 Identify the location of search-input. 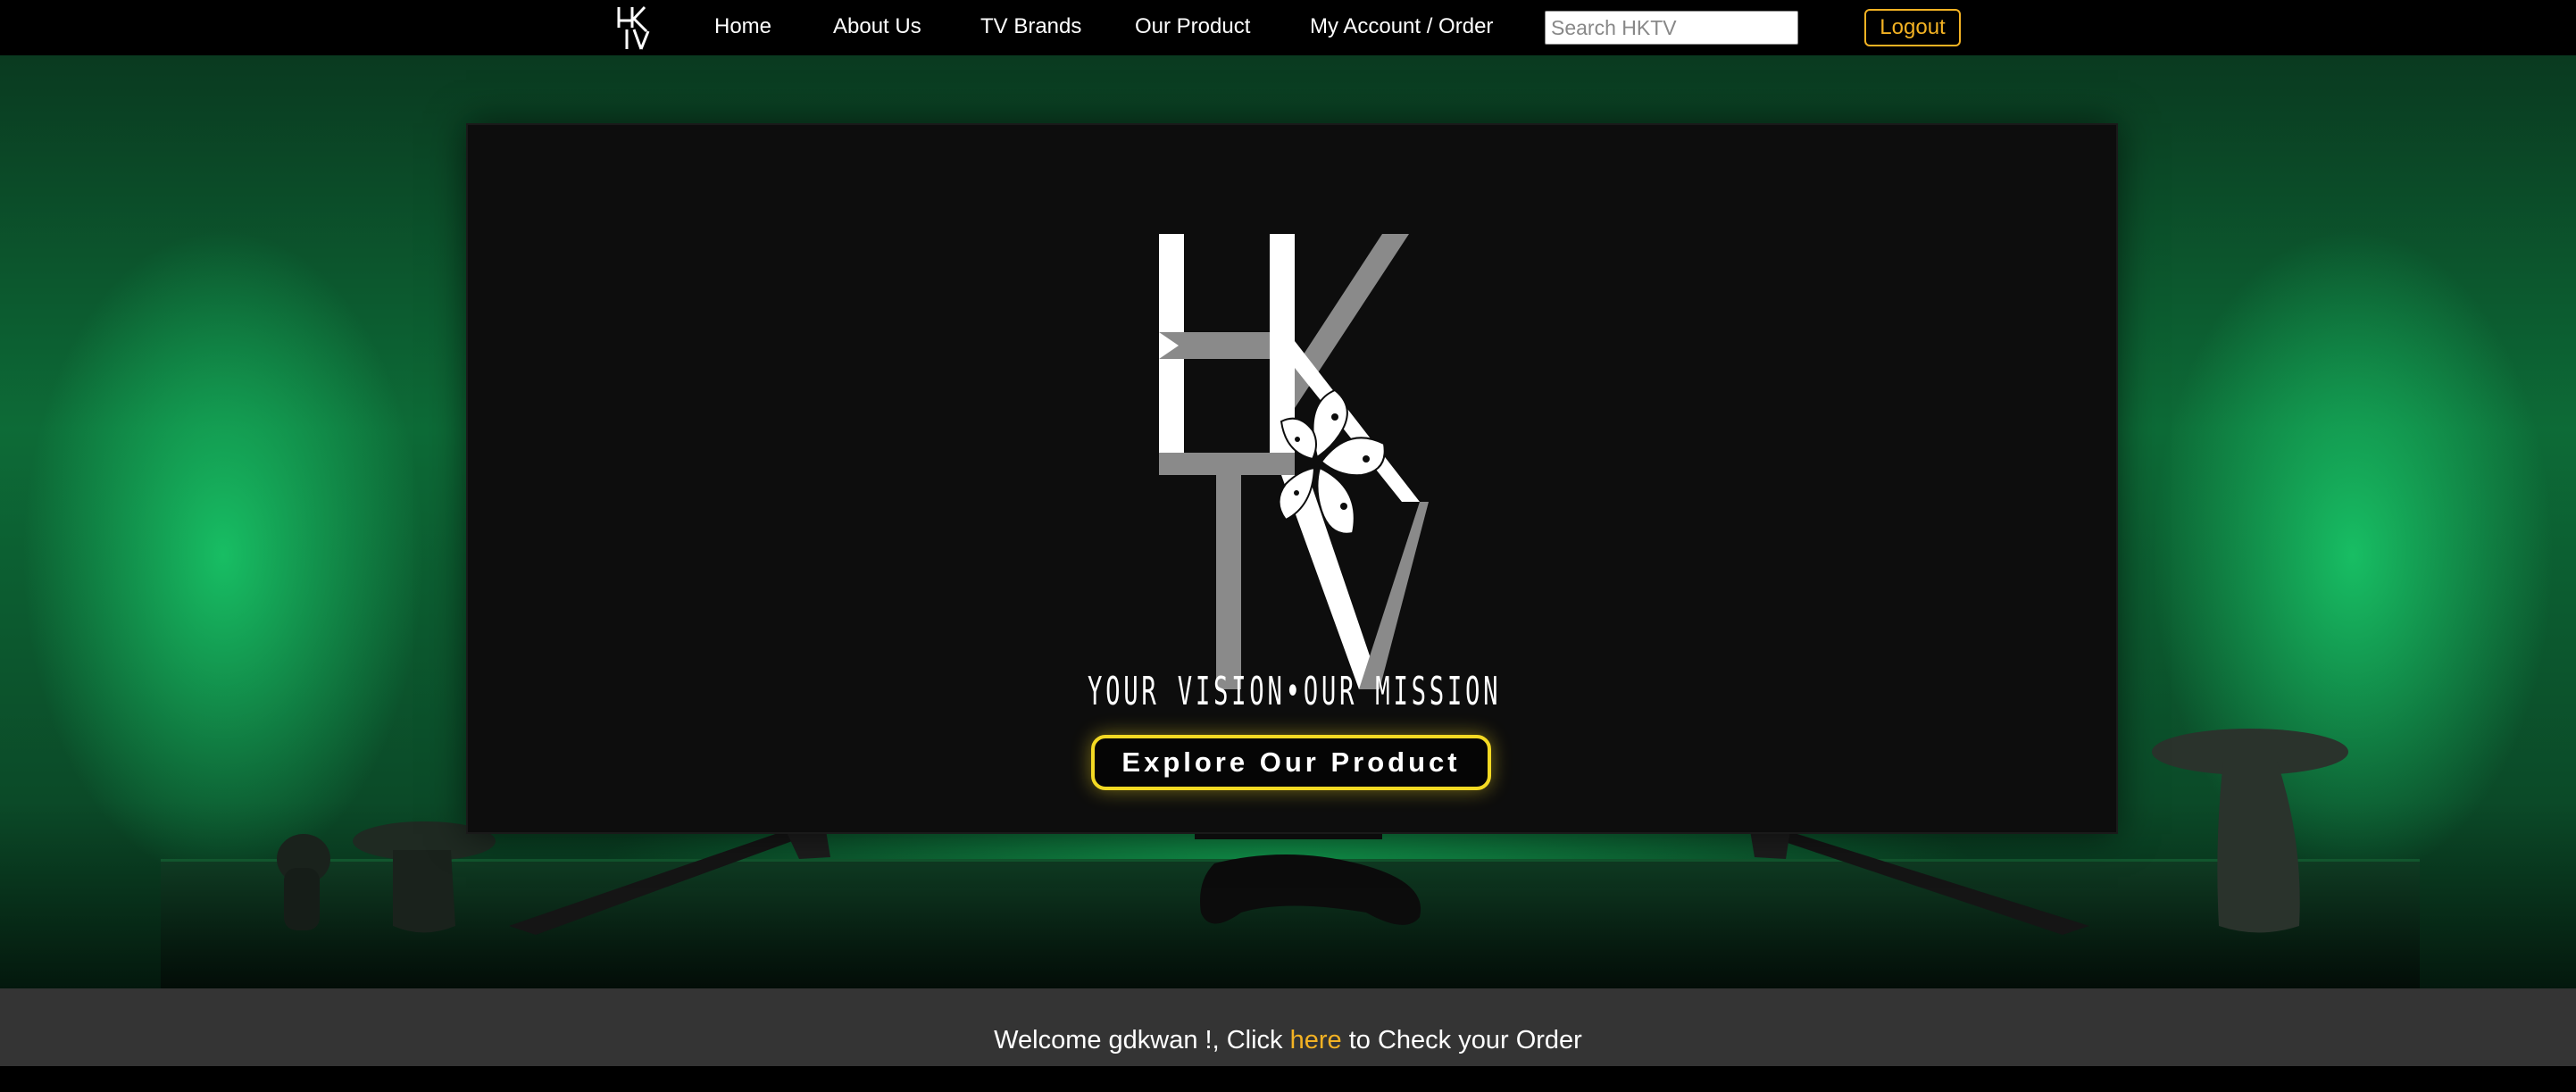
(1671, 28).